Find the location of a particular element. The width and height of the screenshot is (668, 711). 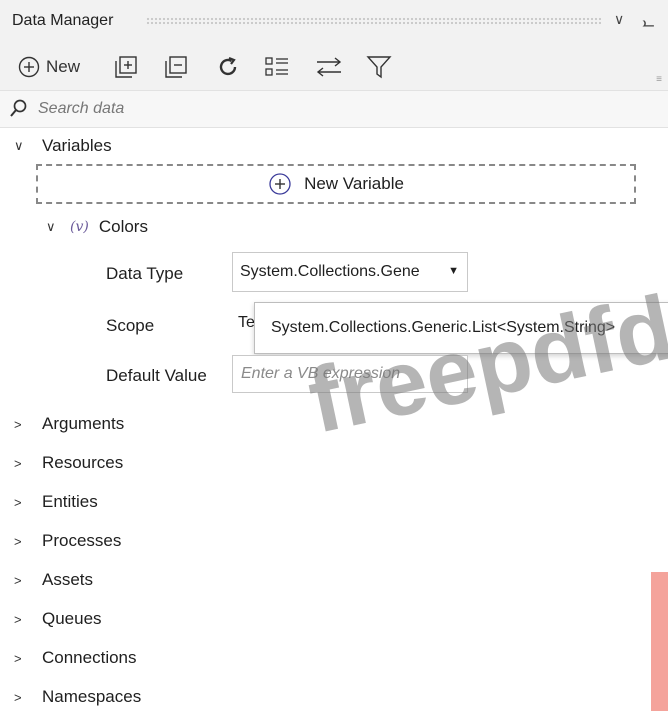

section-entities: > Entities is located at coordinates (56, 502).